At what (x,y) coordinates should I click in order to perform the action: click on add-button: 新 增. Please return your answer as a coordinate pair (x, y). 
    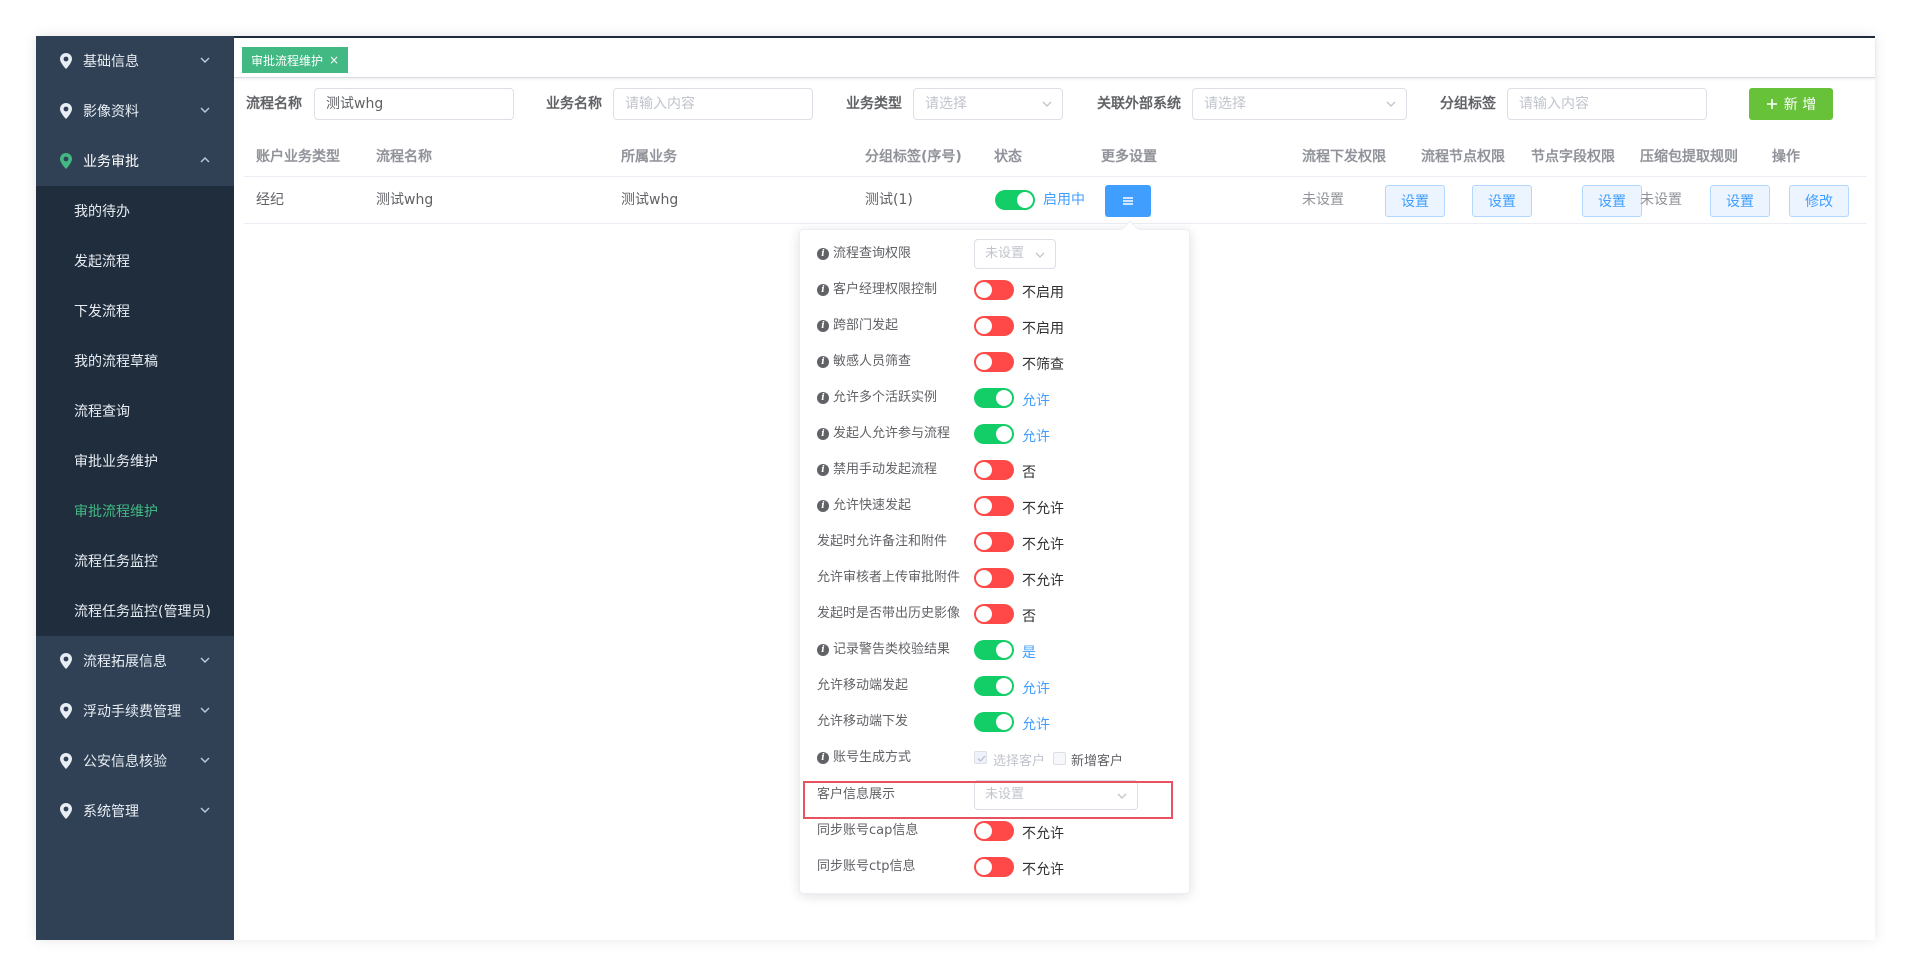
    Looking at the image, I should click on (1791, 104).